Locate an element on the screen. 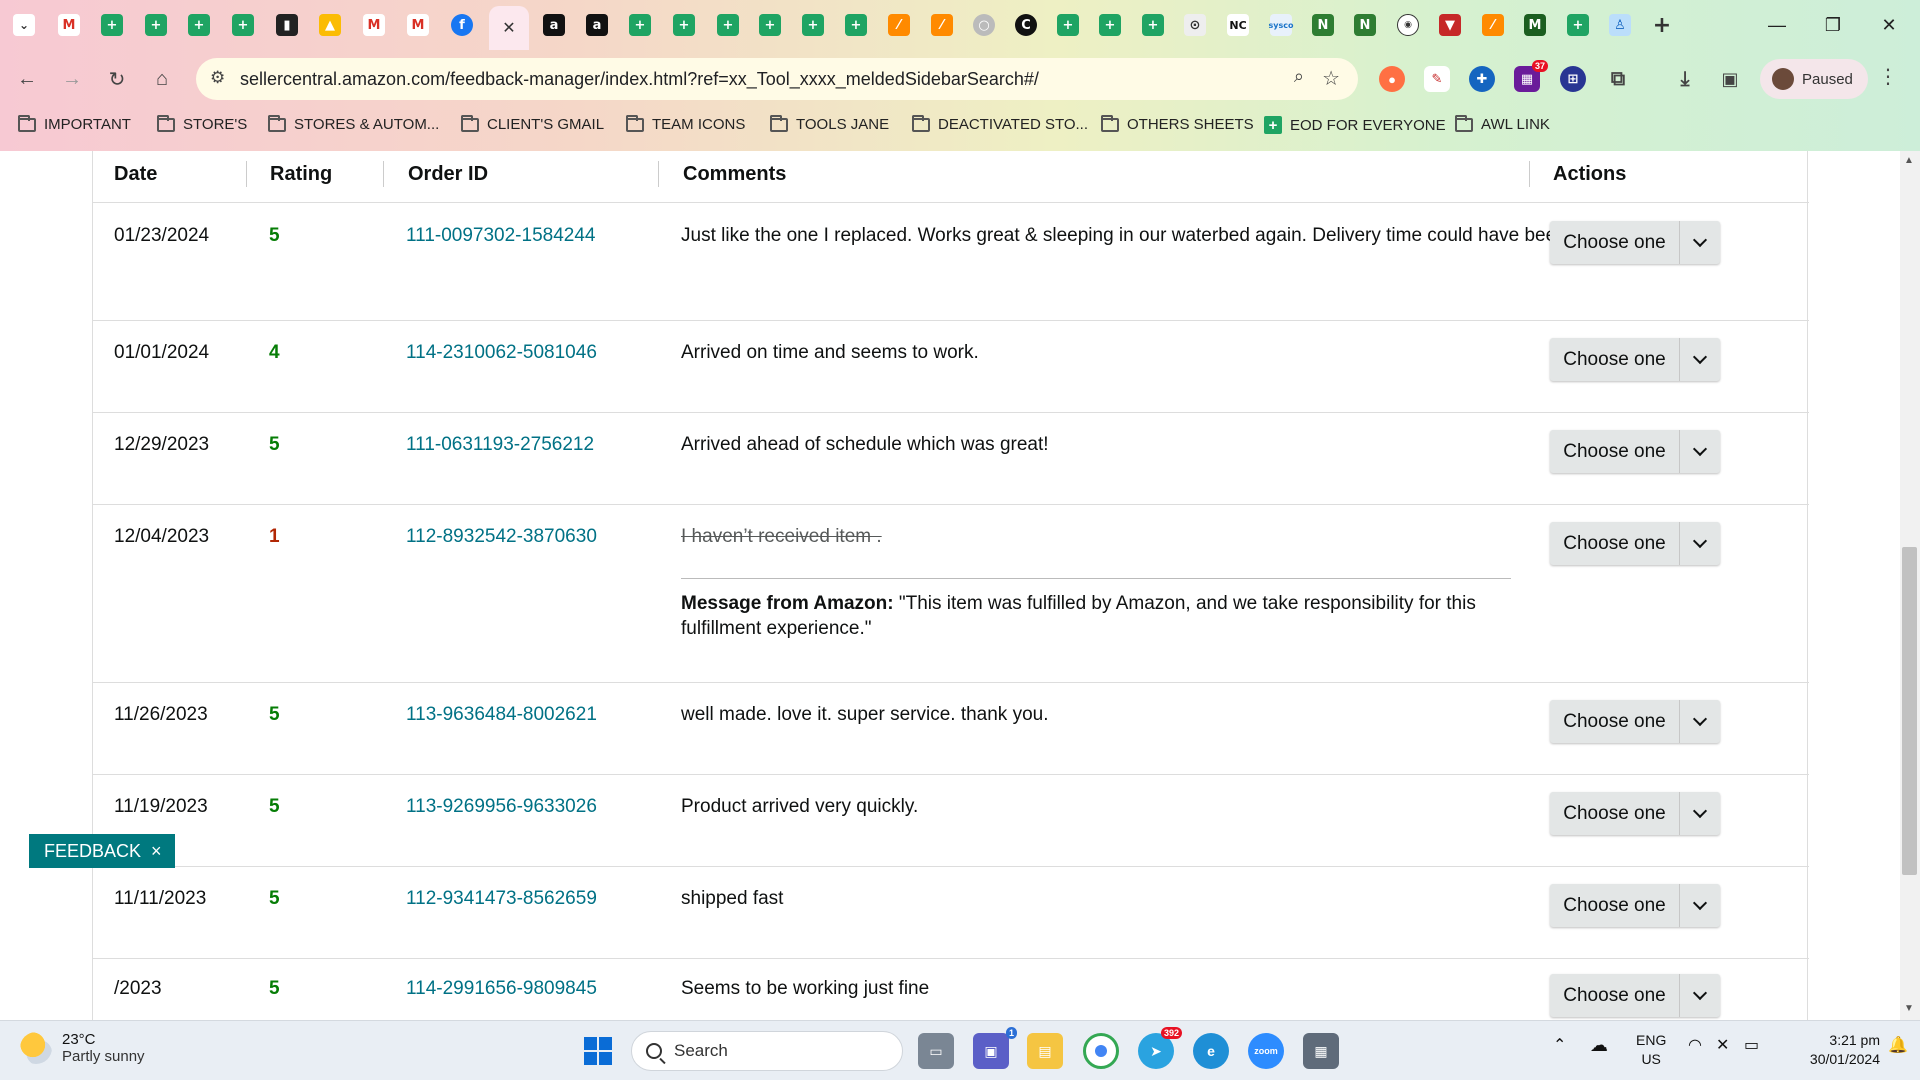 Image resolution: width=1920 pixels, height=1080 pixels. tab-v-app: ▼ is located at coordinates (1450, 25).